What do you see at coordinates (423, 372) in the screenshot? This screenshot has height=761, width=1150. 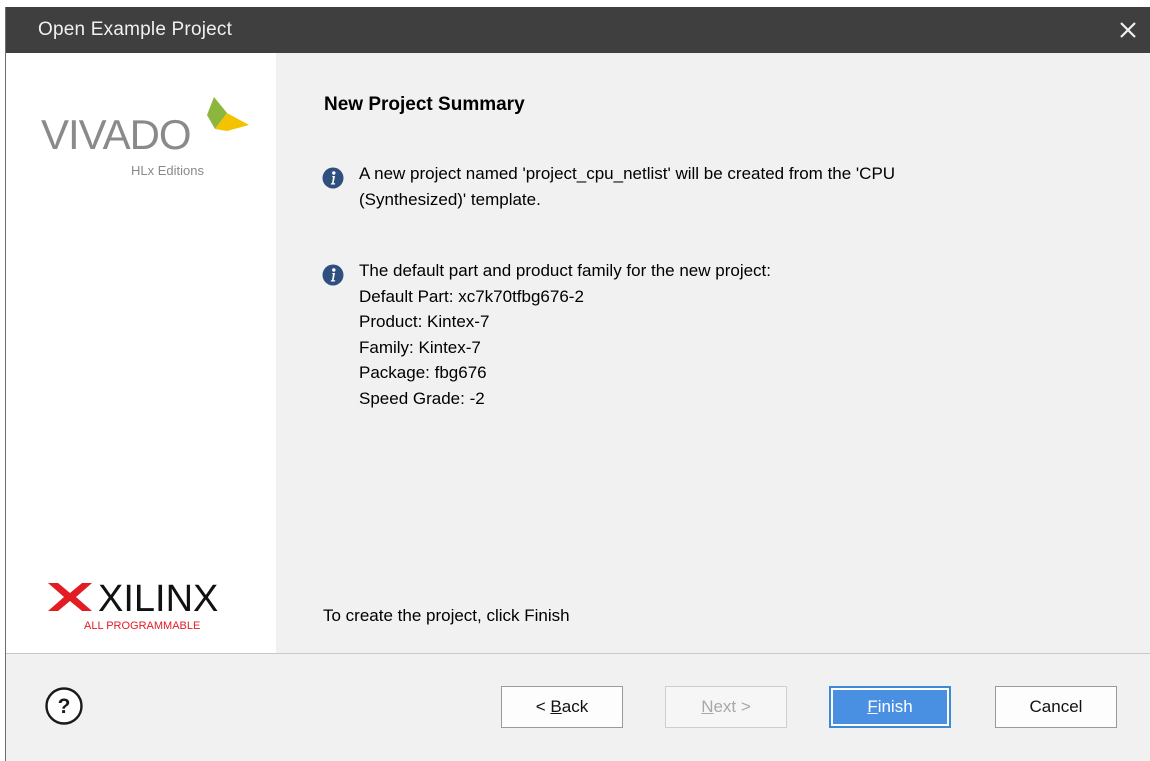 I see `package-line: Package: fbg676` at bounding box center [423, 372].